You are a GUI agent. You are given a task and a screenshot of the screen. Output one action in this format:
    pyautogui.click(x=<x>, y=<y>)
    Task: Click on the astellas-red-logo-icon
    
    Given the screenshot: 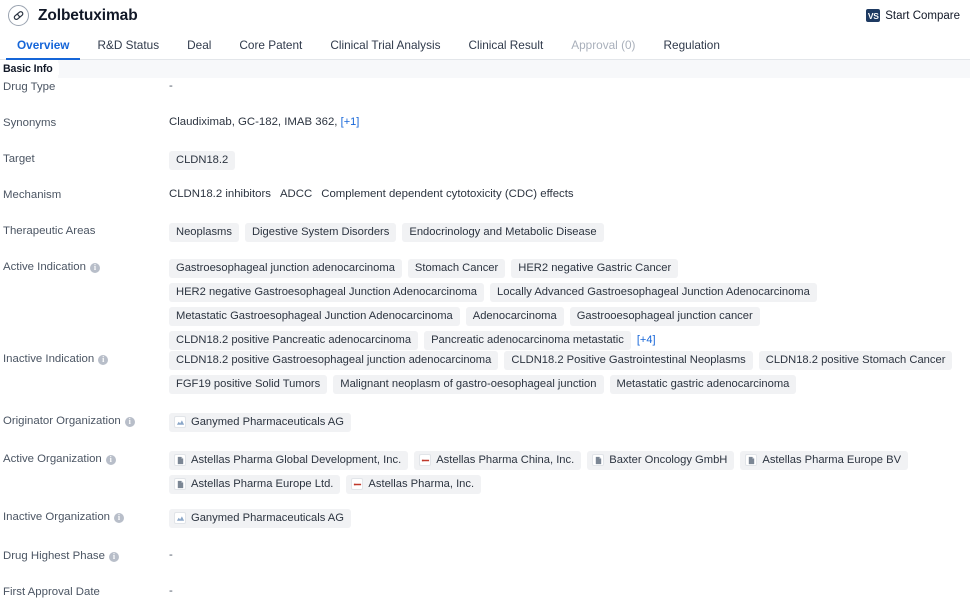 What is the action you would take?
    pyautogui.click(x=357, y=484)
    